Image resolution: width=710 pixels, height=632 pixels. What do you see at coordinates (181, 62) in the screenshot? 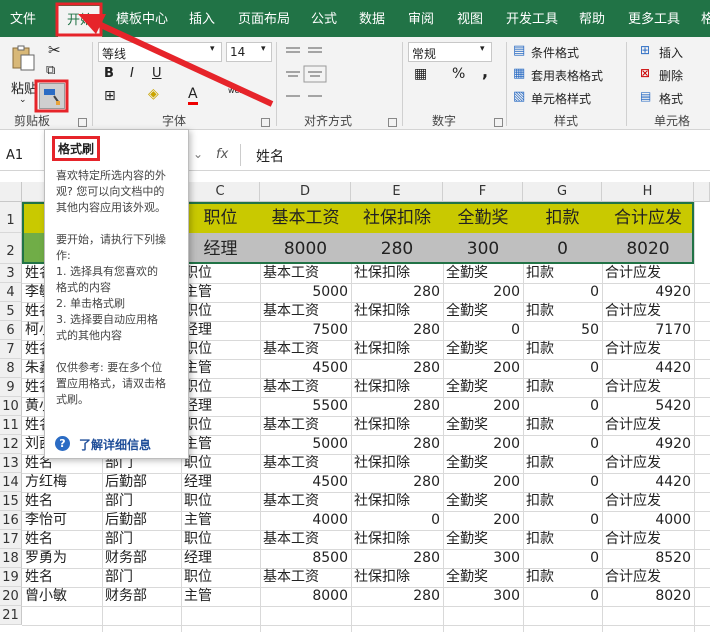
I see `annotation-arrow` at bounding box center [181, 62].